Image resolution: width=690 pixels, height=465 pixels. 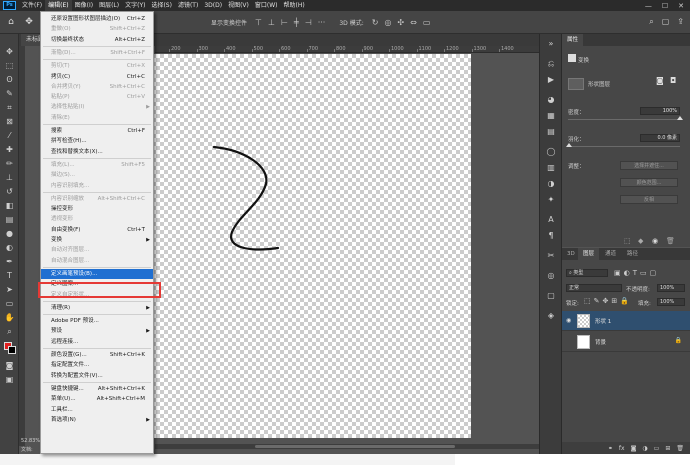 I want to click on learn-icon: ◯, so click(x=551, y=152).